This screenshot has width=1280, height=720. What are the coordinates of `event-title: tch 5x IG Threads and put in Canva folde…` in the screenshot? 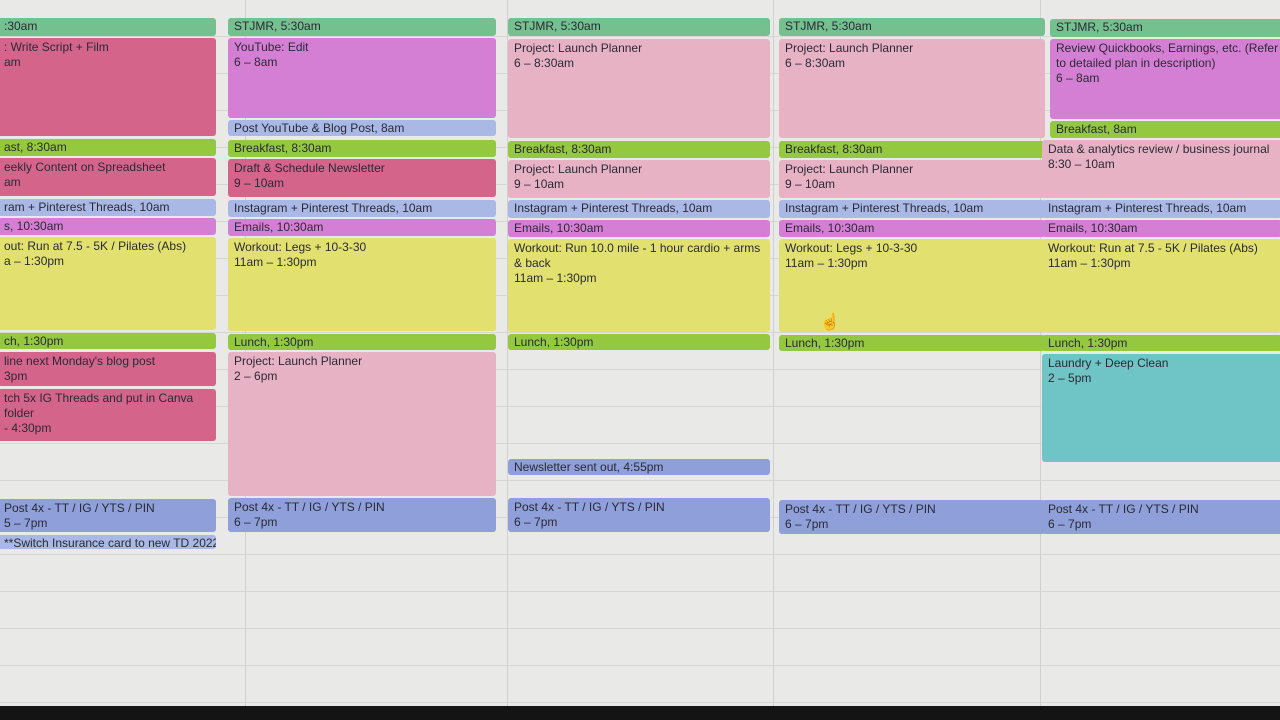 It's located at (99, 405).